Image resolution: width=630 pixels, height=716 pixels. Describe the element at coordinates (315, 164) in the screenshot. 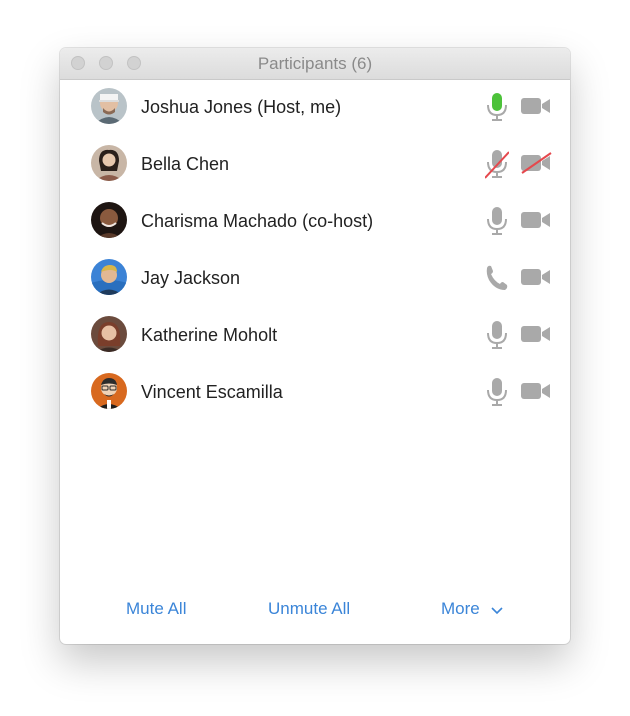

I see `participant-row: Bella Chen` at that location.